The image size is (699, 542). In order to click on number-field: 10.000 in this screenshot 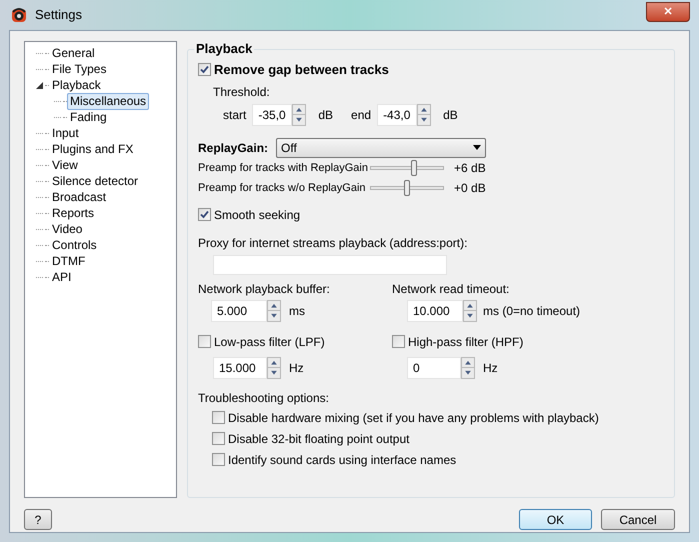, I will do `click(435, 311)`.